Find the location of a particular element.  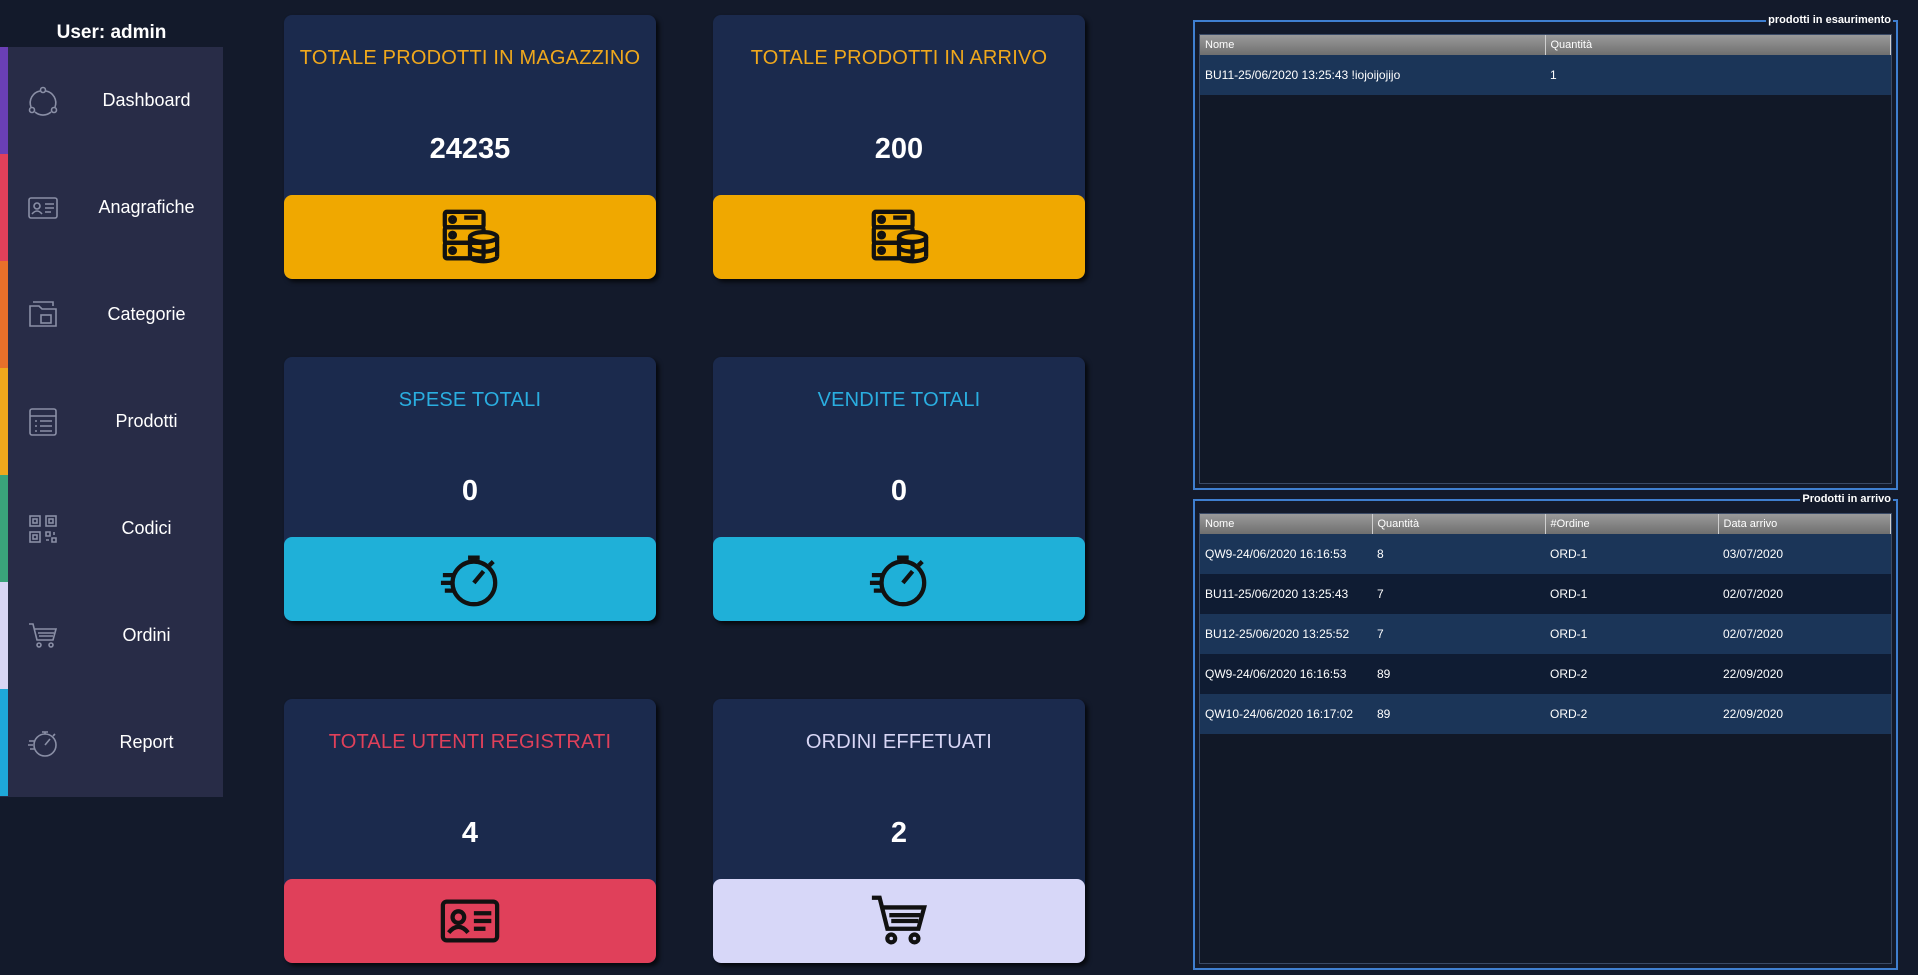

stat-card-title: SPESE TOTALI is located at coordinates (470, 400).